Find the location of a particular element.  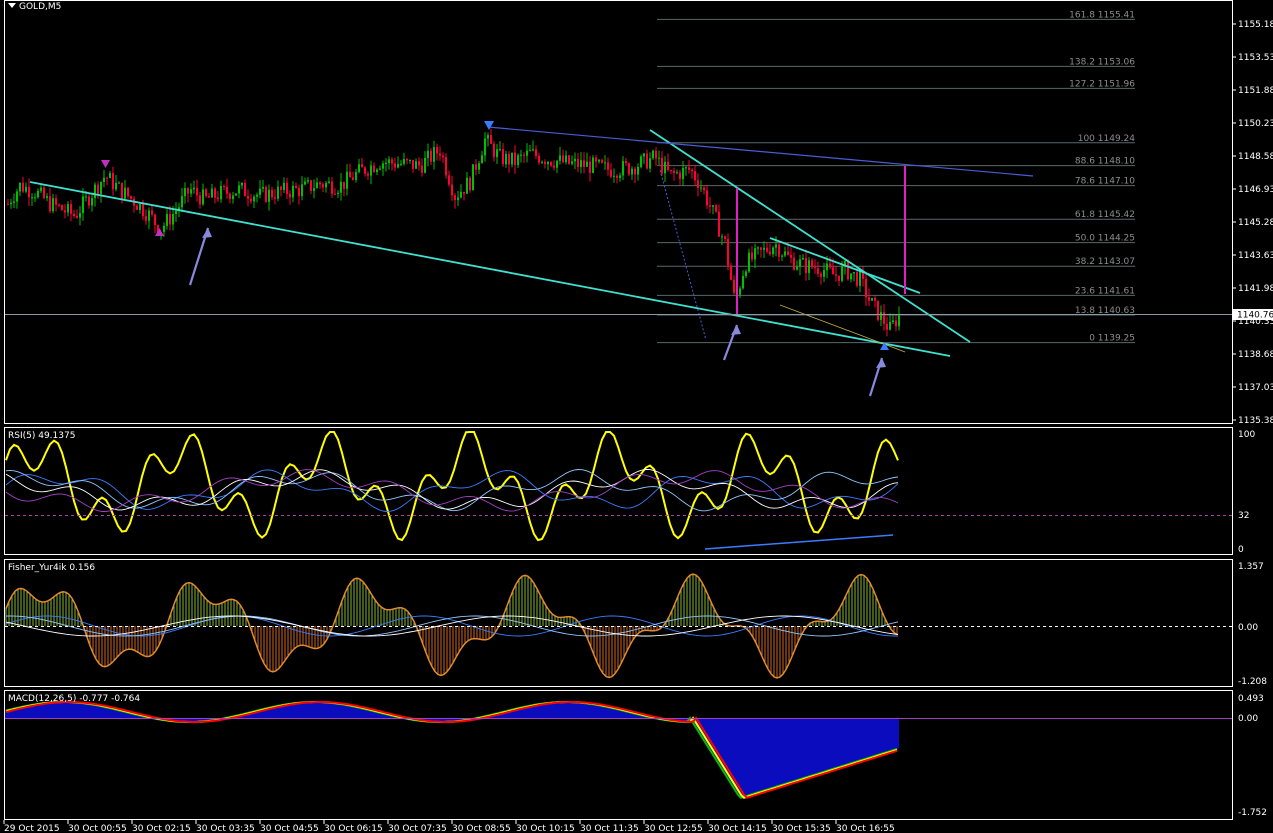

chevron-down-icon is located at coordinates (12, 5).